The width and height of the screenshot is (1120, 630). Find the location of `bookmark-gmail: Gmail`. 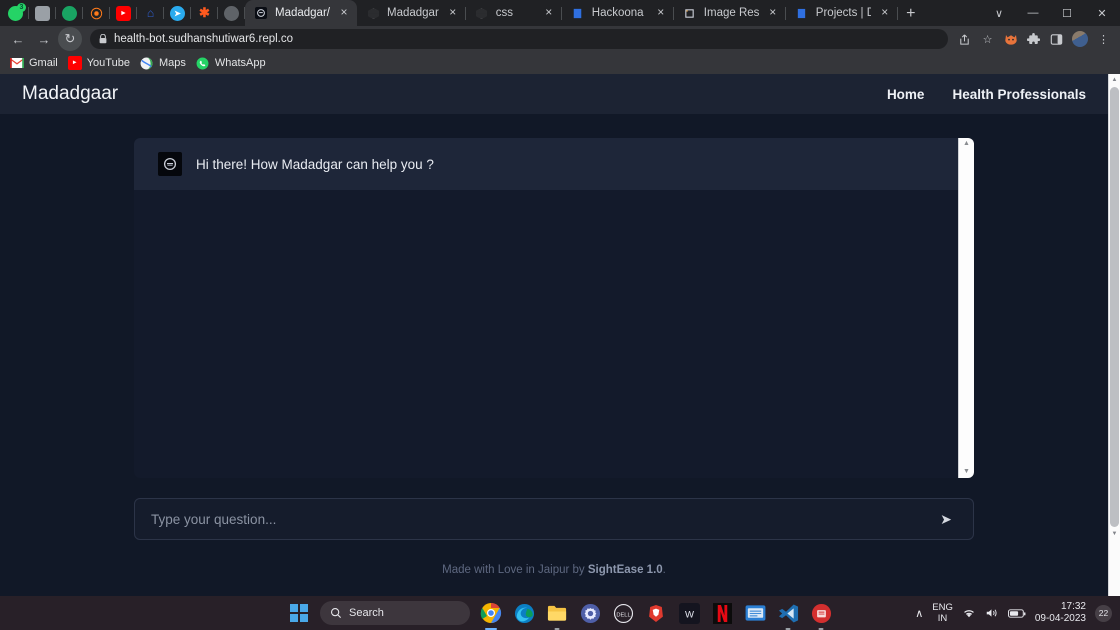

bookmark-gmail: Gmail is located at coordinates (37, 63).